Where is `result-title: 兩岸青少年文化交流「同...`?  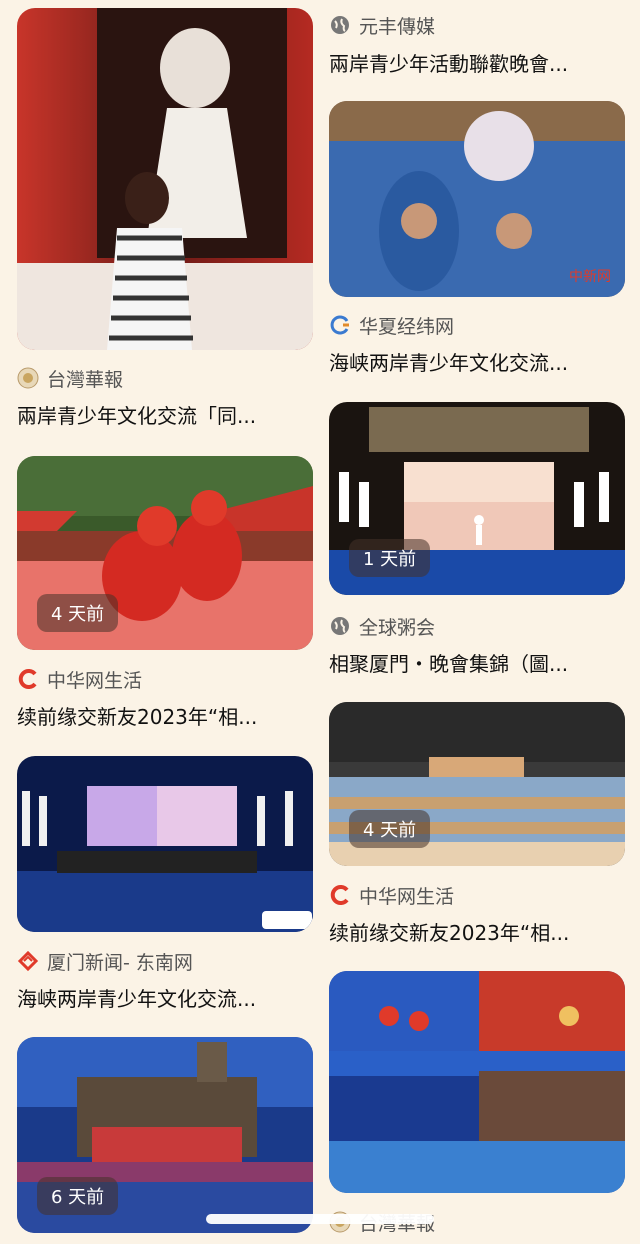 result-title: 兩岸青少年文化交流「同... is located at coordinates (165, 414).